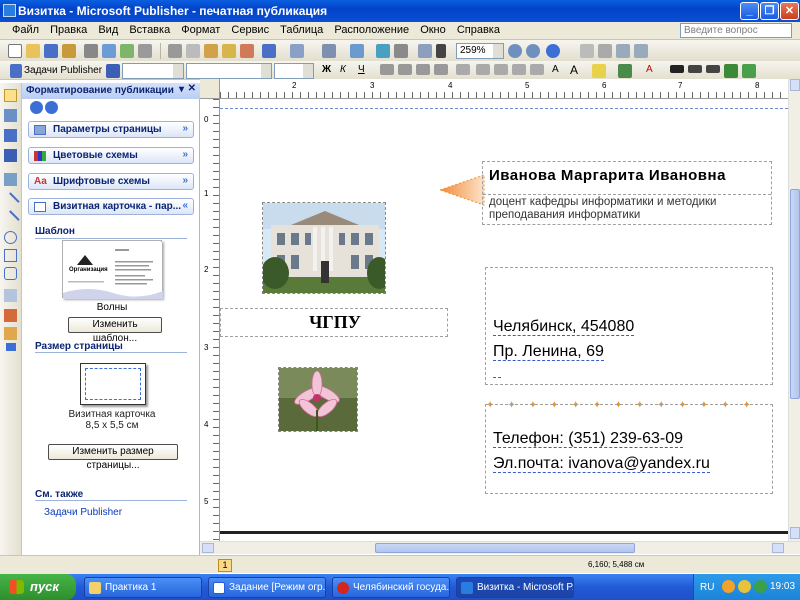 This screenshot has height=600, width=800. I want to click on font-select, so click(229, 71).